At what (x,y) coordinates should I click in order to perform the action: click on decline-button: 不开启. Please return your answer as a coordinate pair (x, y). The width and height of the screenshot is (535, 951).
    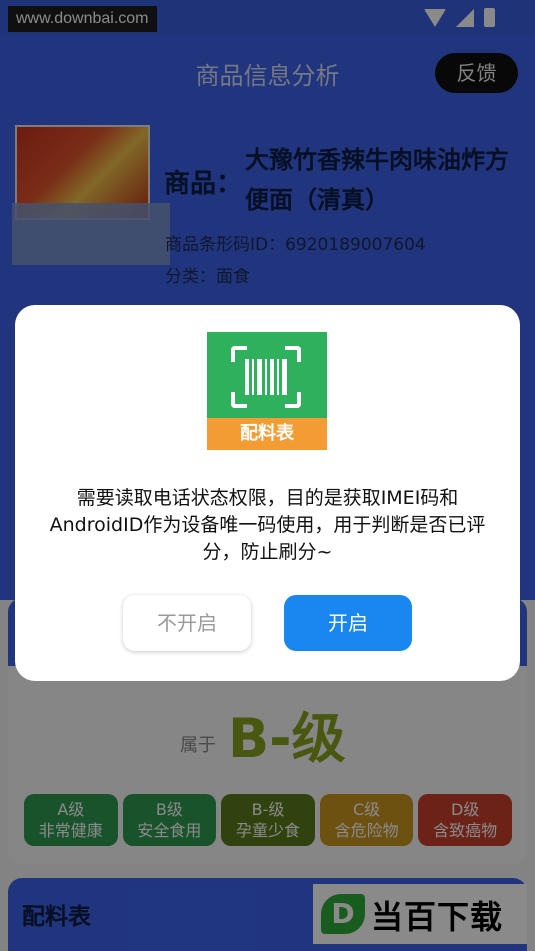
    Looking at the image, I should click on (187, 623).